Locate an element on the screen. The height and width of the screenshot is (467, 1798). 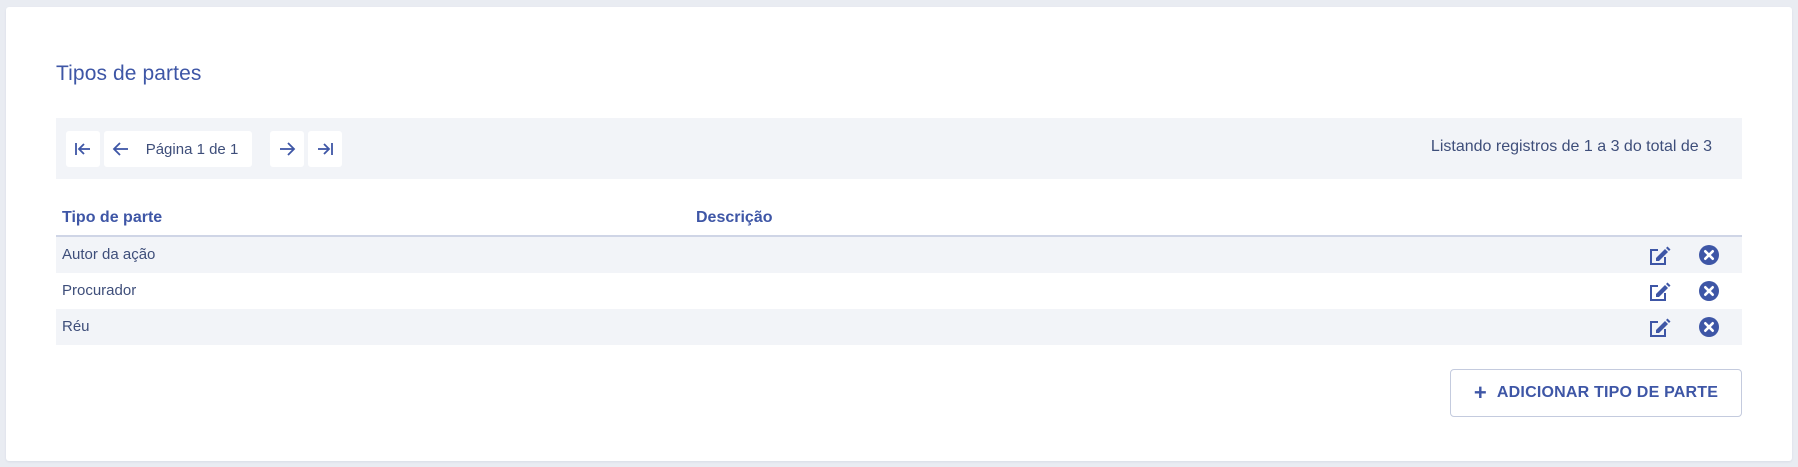
add-button-label: ADICIONAR TIPO DE PARTE is located at coordinates (1607, 392).